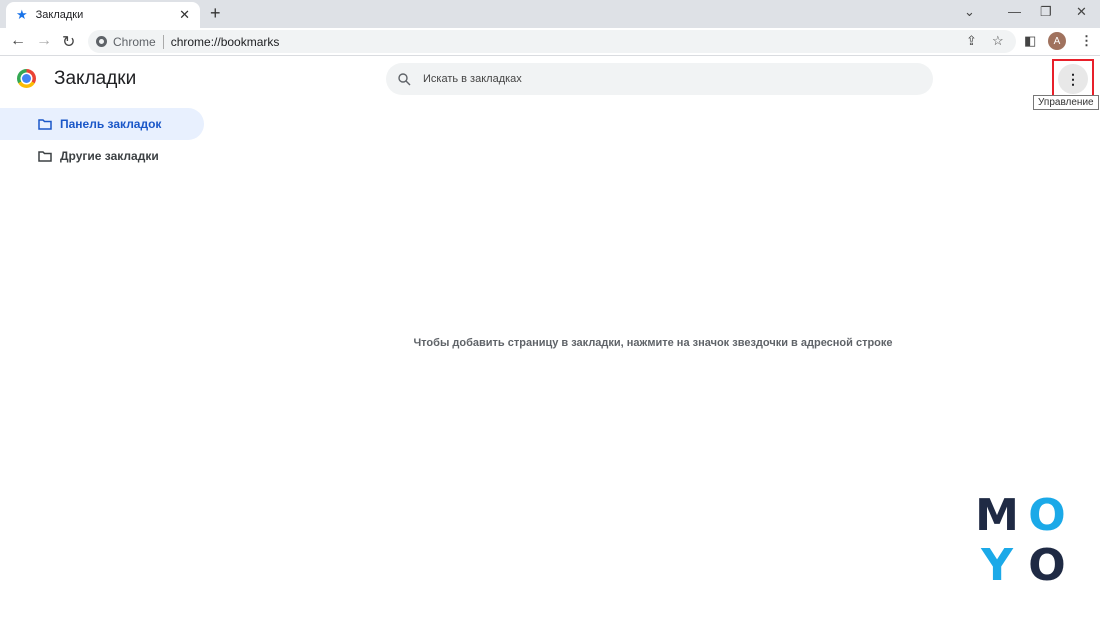  I want to click on logo-letter: Y, so click(997, 565).